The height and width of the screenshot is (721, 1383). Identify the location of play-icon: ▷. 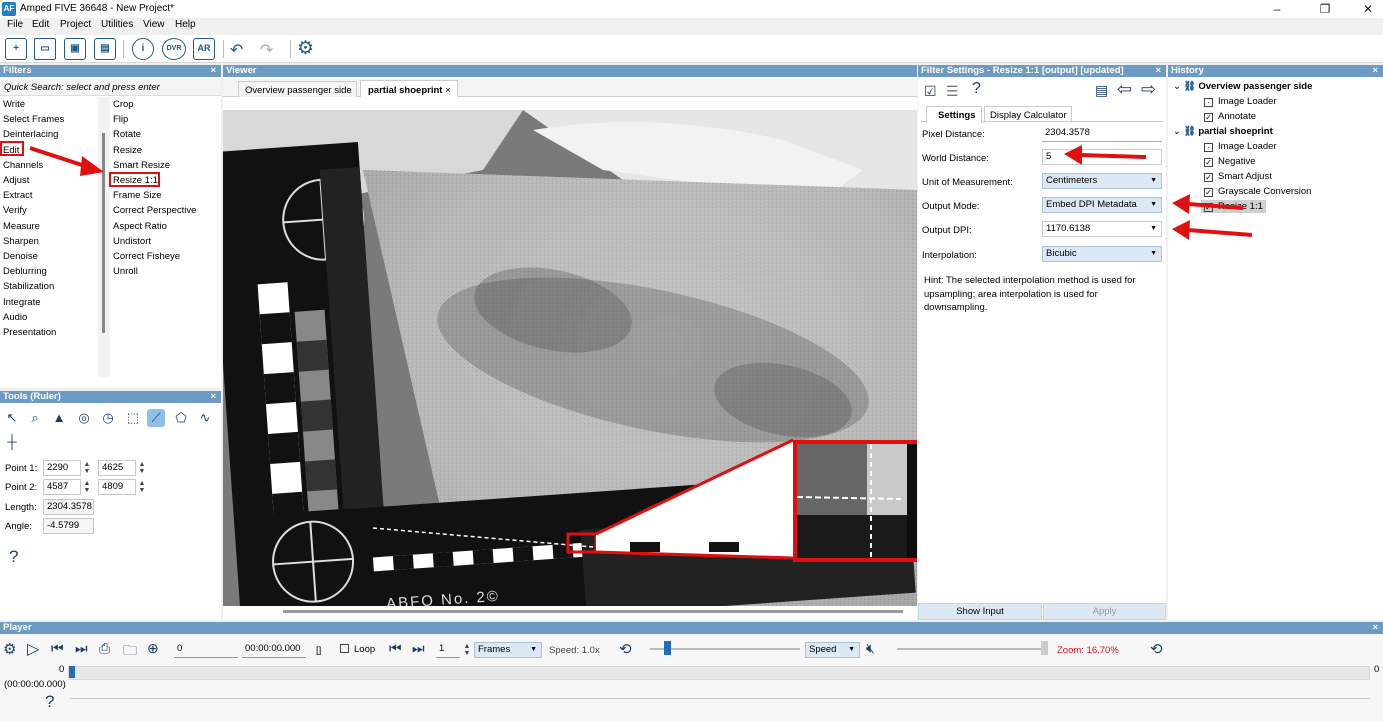
(33, 649).